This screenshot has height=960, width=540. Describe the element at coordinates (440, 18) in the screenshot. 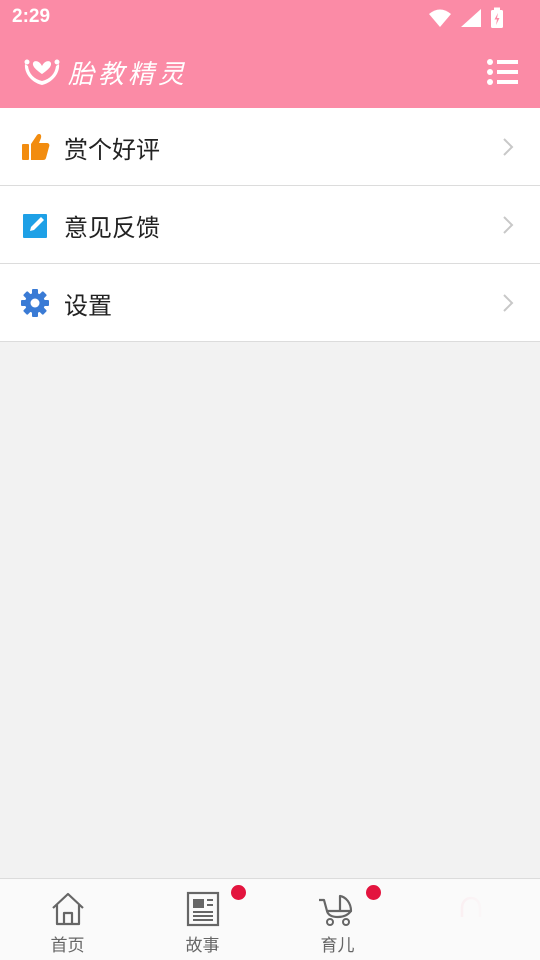

I see `wifi-icon` at that location.